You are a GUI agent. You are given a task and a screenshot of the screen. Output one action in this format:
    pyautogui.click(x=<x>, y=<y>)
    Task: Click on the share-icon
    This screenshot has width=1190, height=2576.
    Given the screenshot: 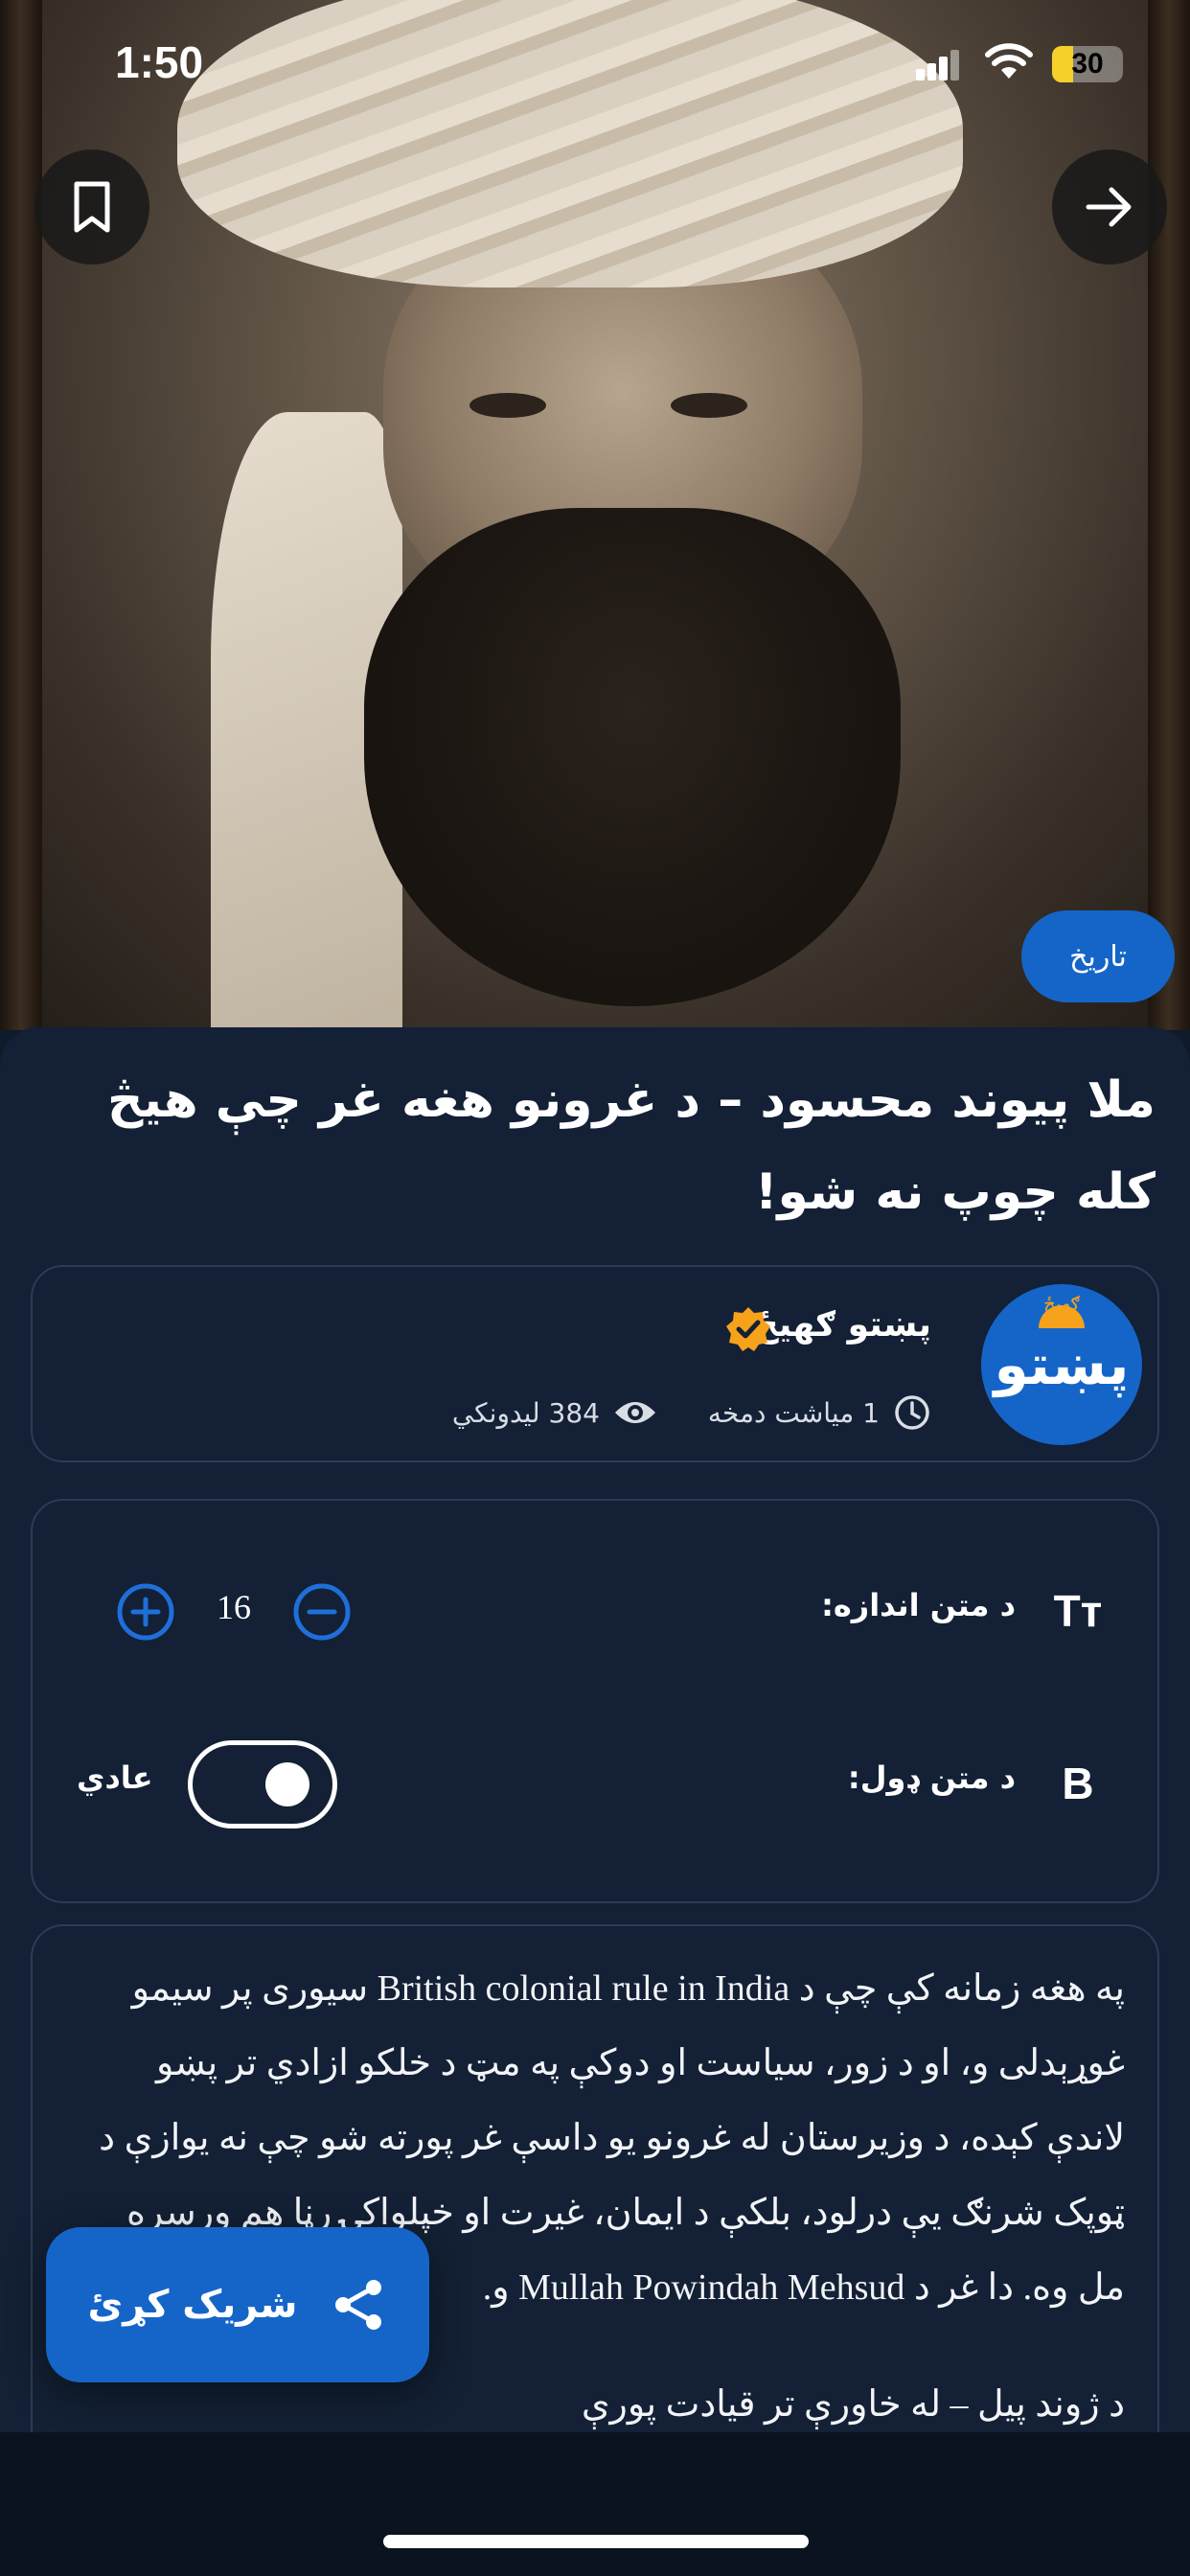 What is the action you would take?
    pyautogui.click(x=358, y=2305)
    